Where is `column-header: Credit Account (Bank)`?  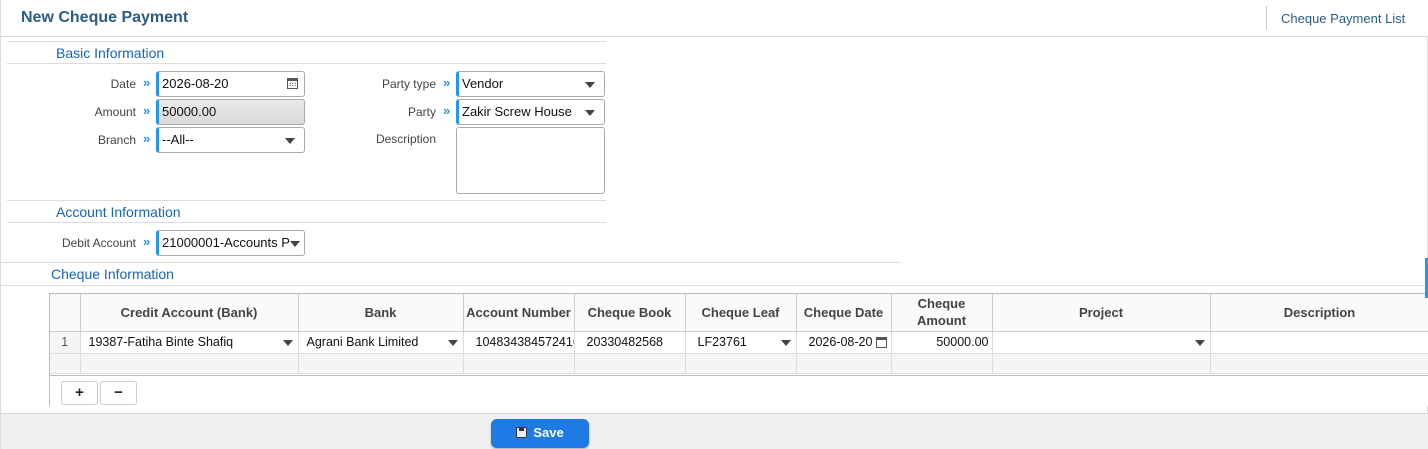 column-header: Credit Account (Bank) is located at coordinates (189, 313).